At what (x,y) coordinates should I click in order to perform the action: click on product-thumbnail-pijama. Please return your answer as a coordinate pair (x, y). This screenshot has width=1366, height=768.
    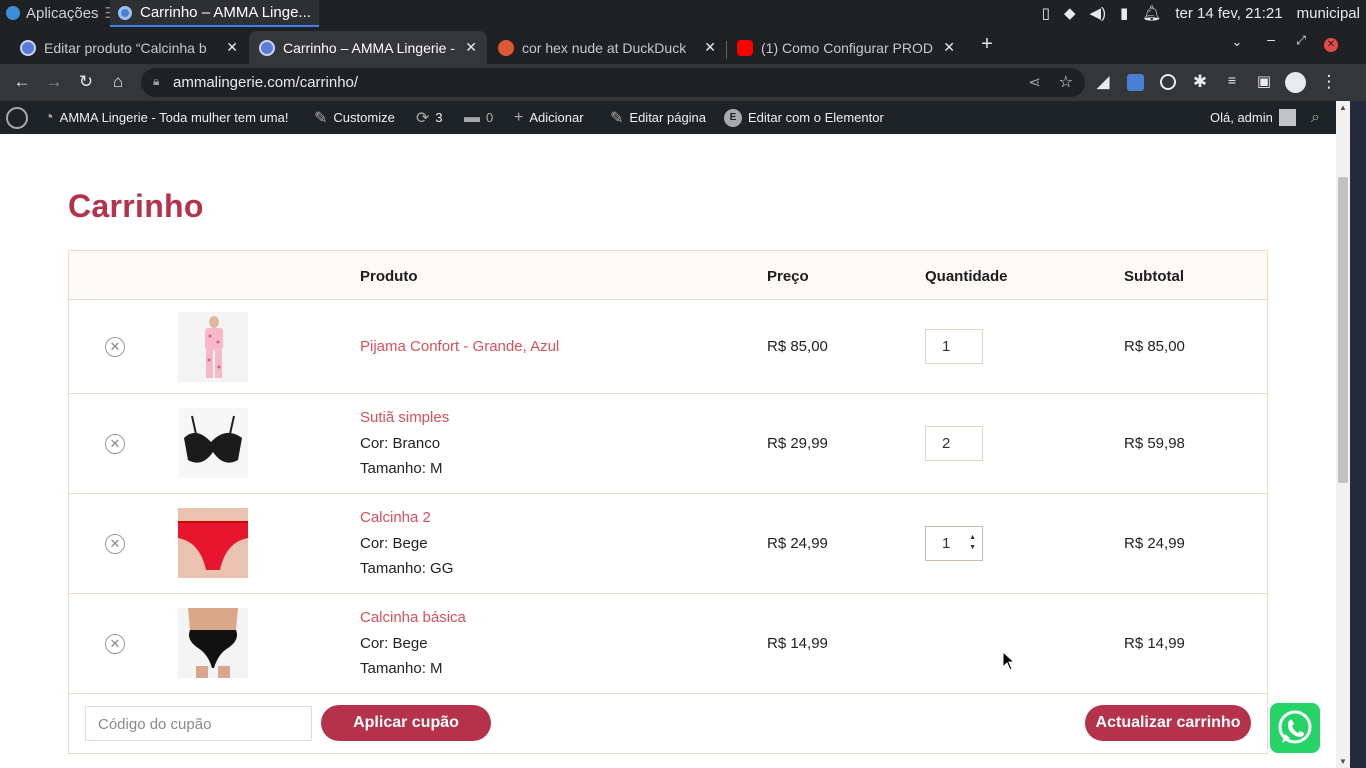
    Looking at the image, I should click on (213, 347).